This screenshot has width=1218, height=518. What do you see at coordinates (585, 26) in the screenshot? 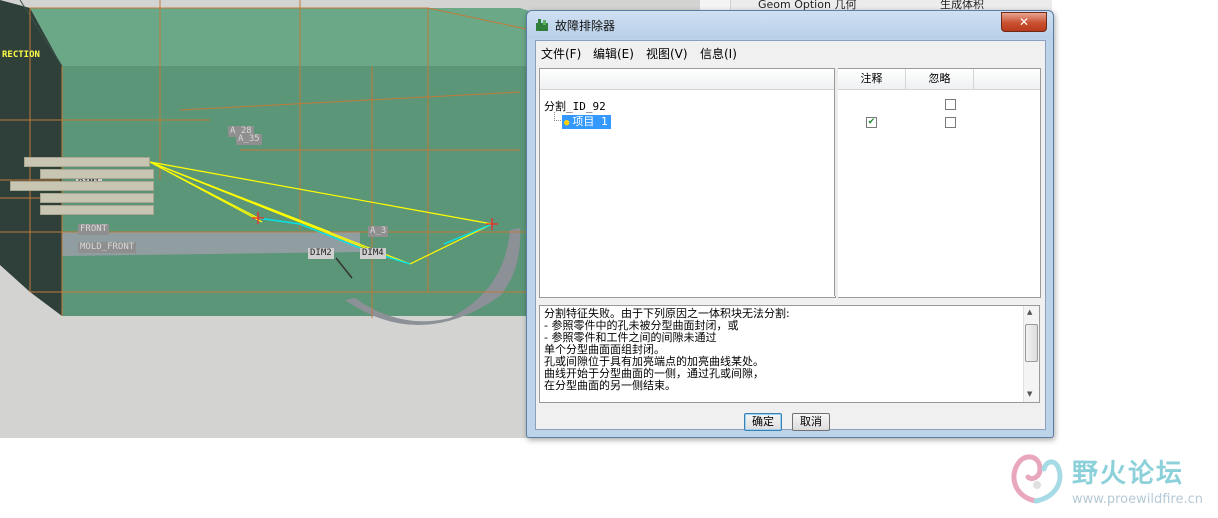
I see `dialog-title: 故障排除器` at bounding box center [585, 26].